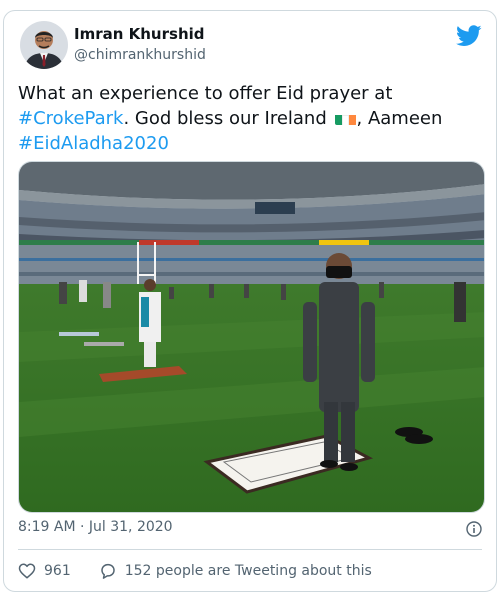 This screenshot has height=603, width=500. I want to click on hashtag-link: #EidAladha2020, so click(93, 143).